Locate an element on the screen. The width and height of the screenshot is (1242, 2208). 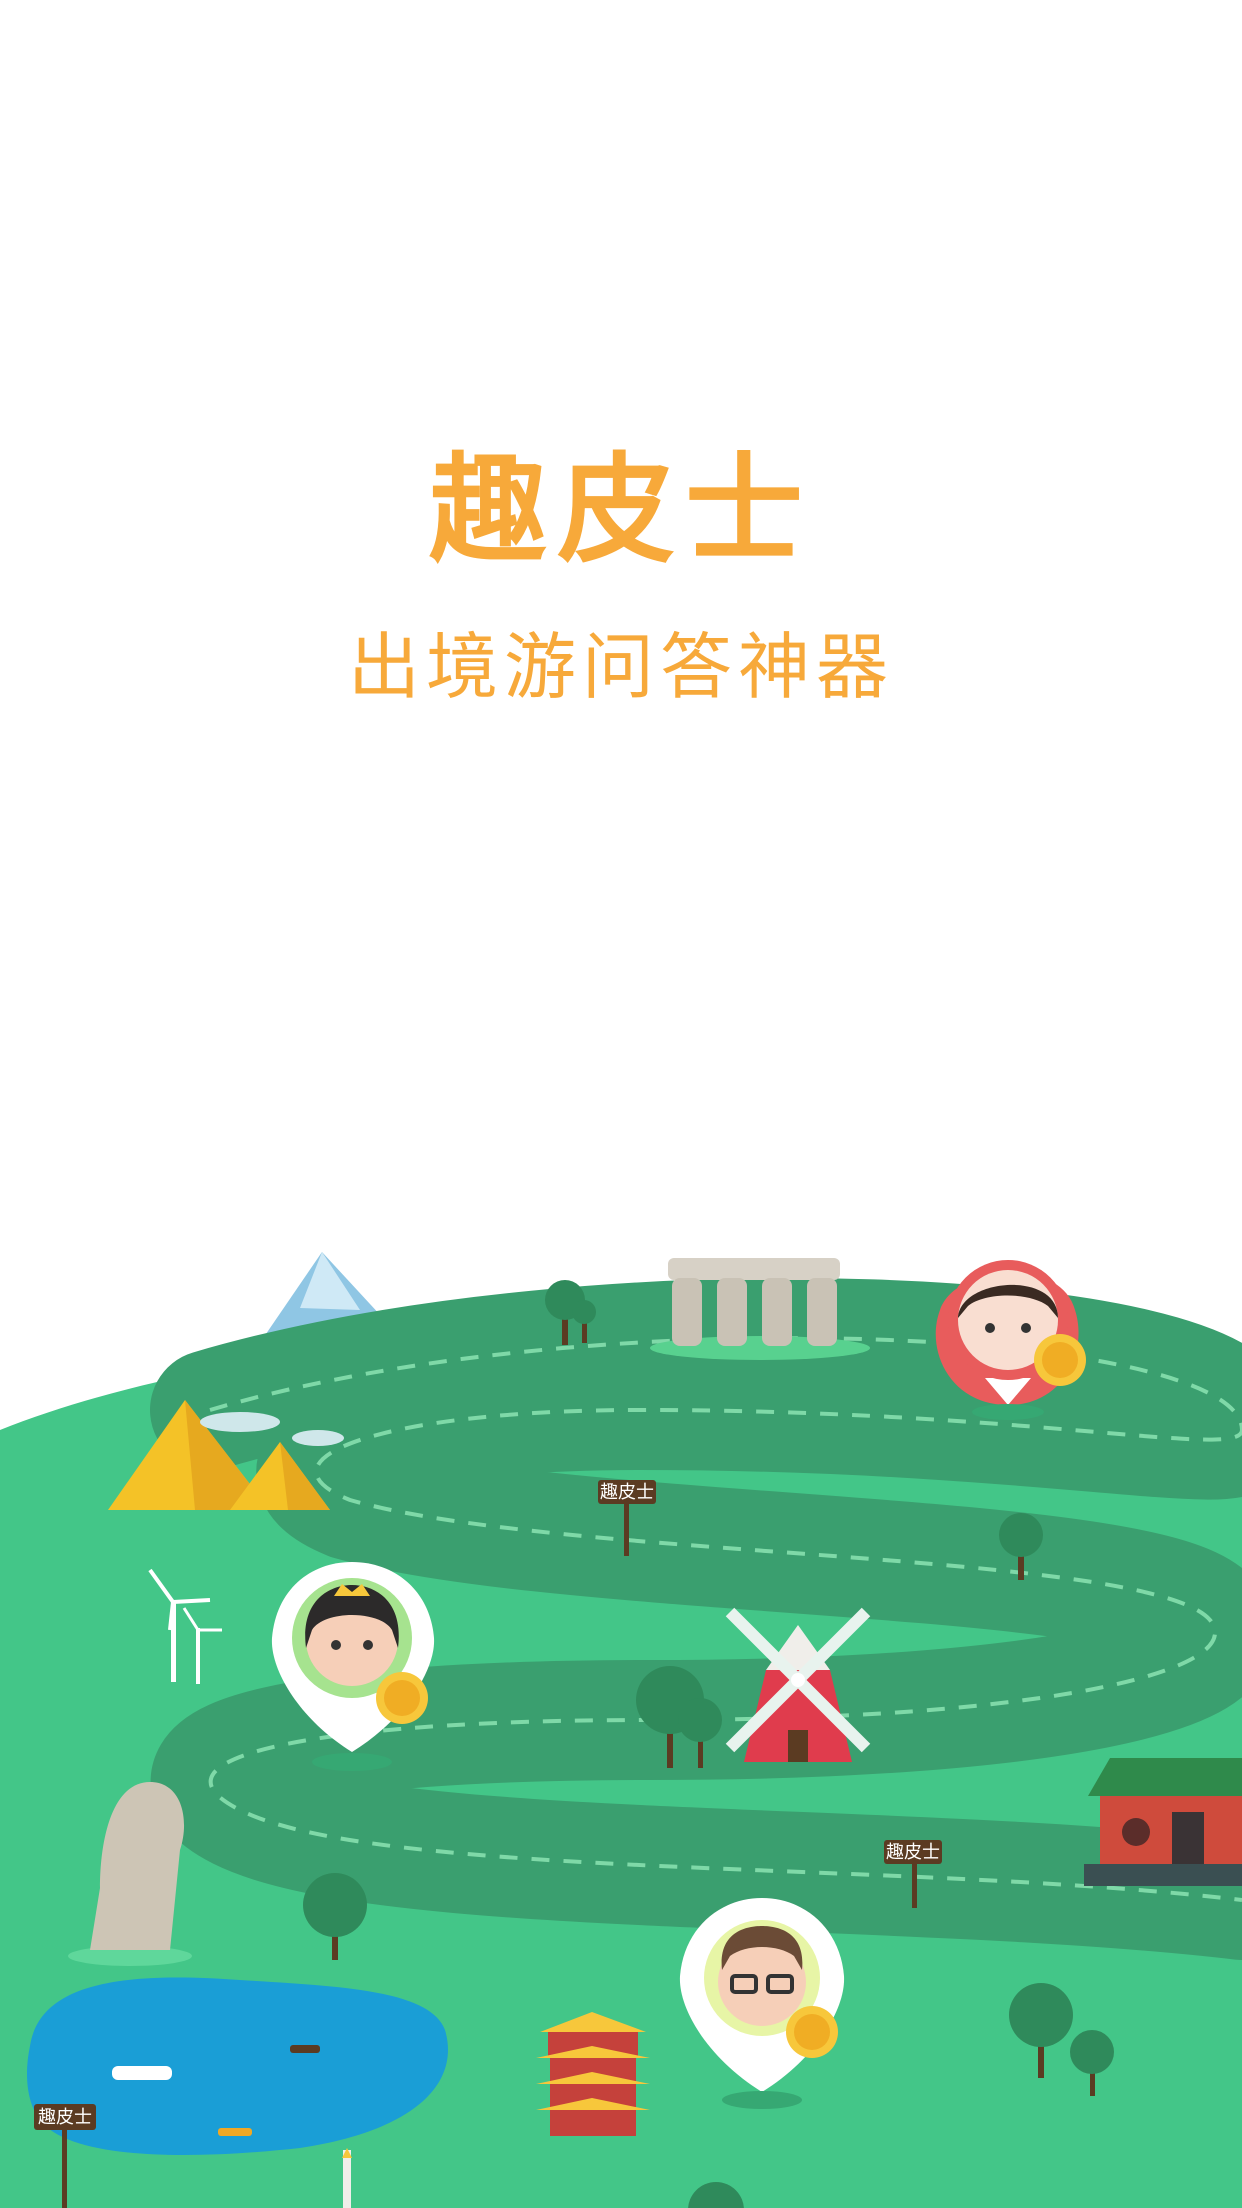
pagoda-icon is located at coordinates (593, 2074).